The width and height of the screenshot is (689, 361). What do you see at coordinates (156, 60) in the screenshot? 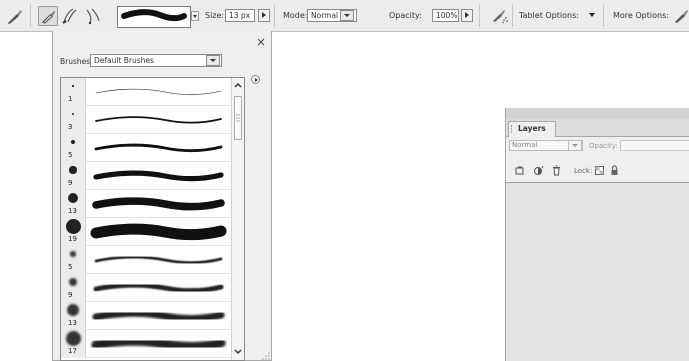
I see `brush-set-select: Default Brushes` at bounding box center [156, 60].